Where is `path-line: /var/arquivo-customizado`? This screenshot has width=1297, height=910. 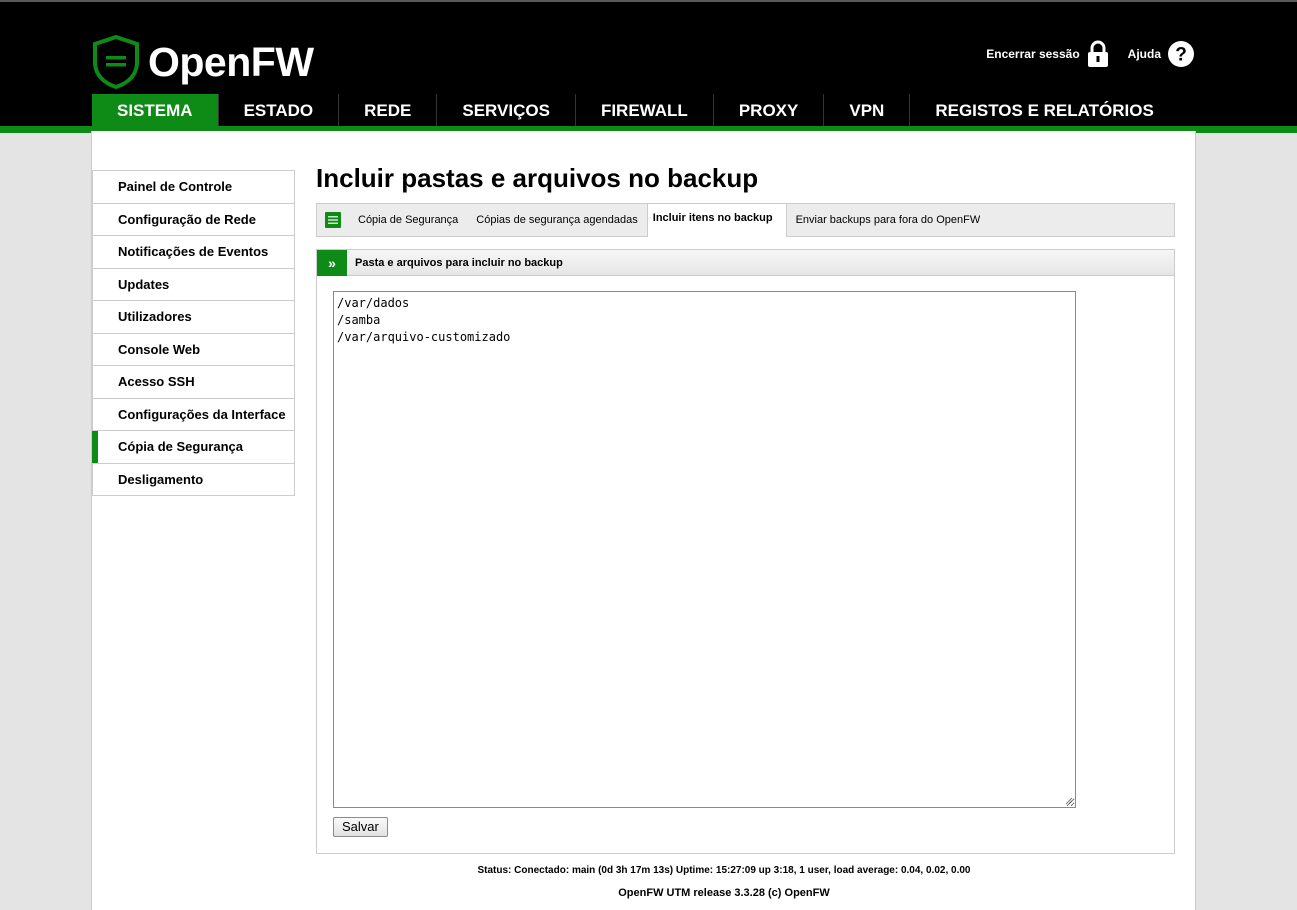 path-line: /var/arquivo-customizado is located at coordinates (424, 337).